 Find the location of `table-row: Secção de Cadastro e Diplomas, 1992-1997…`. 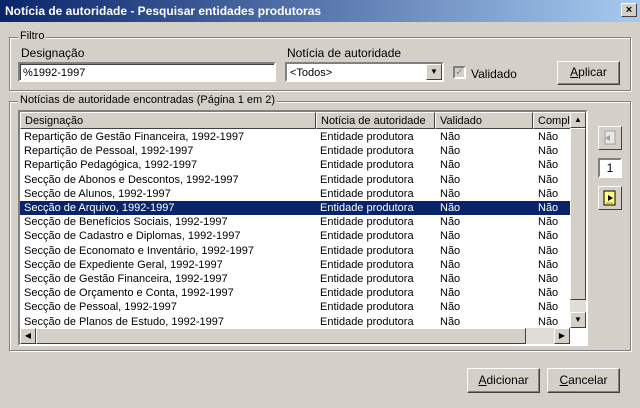

table-row: Secção de Cadastro e Diplomas, 1992-1997… is located at coordinates (300, 236).